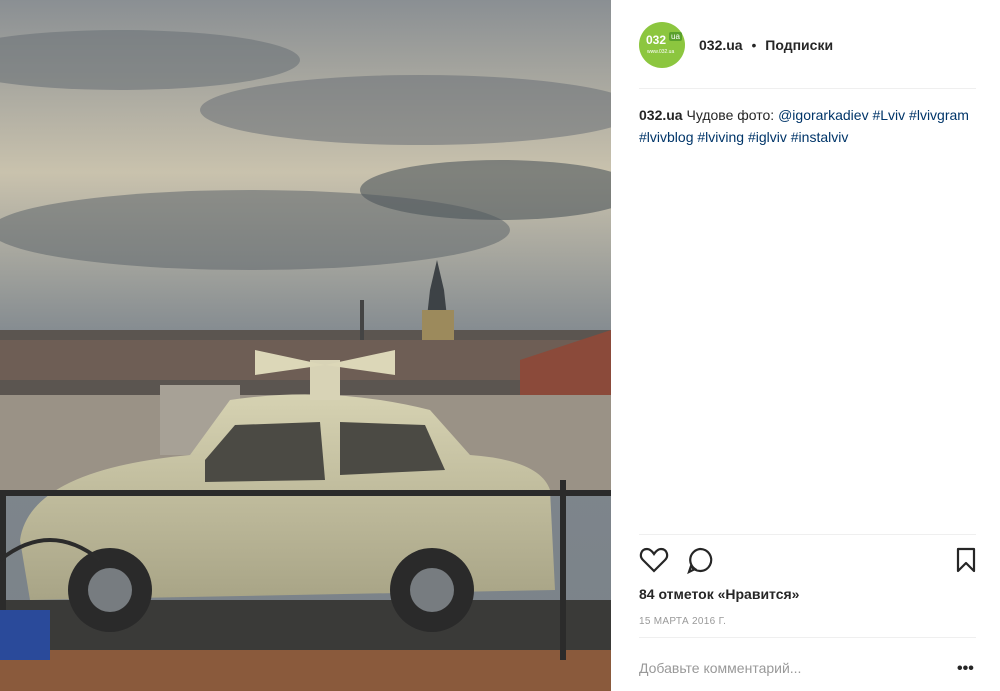 Image resolution: width=1000 pixels, height=691 pixels. I want to click on post-date: 15 МАРТА 2016 Г., so click(682, 621).